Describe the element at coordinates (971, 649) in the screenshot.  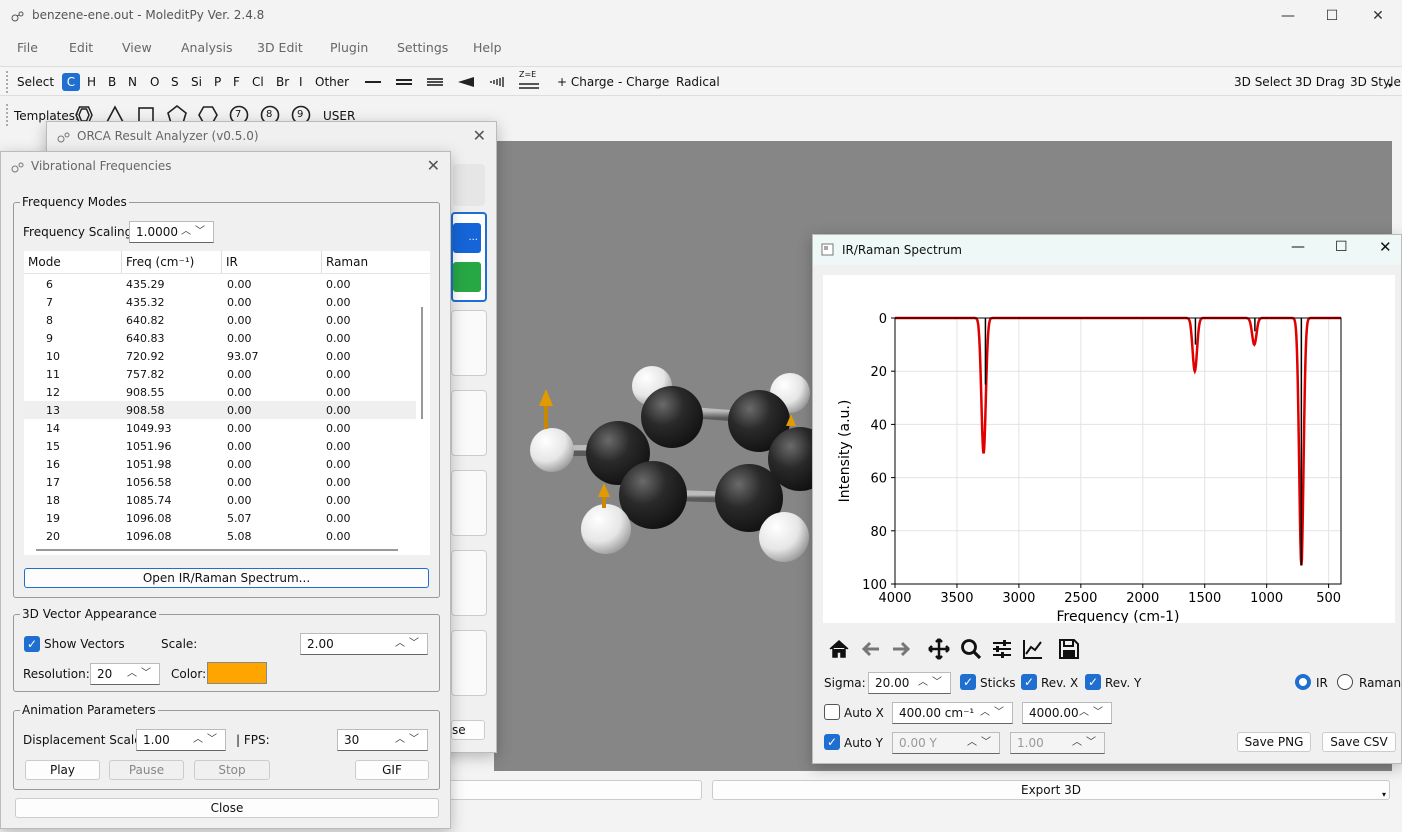
I see `zoom-icon` at that location.